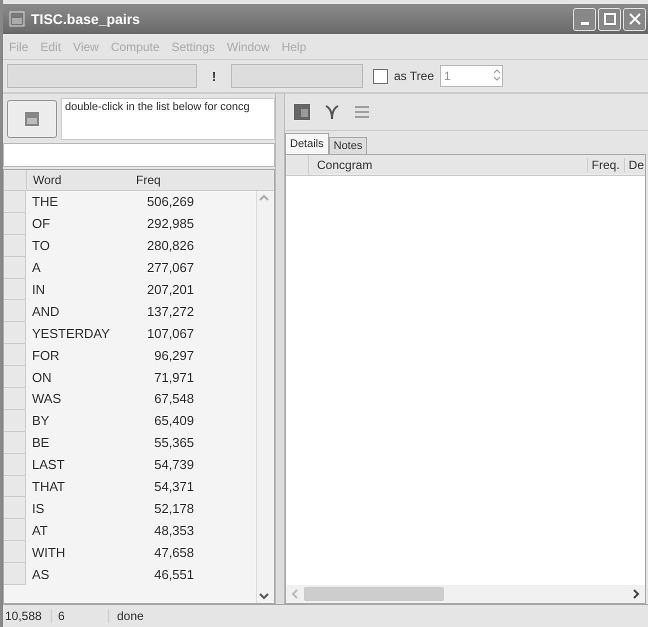 This screenshot has width=648, height=627. What do you see at coordinates (40, 530) in the screenshot?
I see `table-cell-text: AT` at bounding box center [40, 530].